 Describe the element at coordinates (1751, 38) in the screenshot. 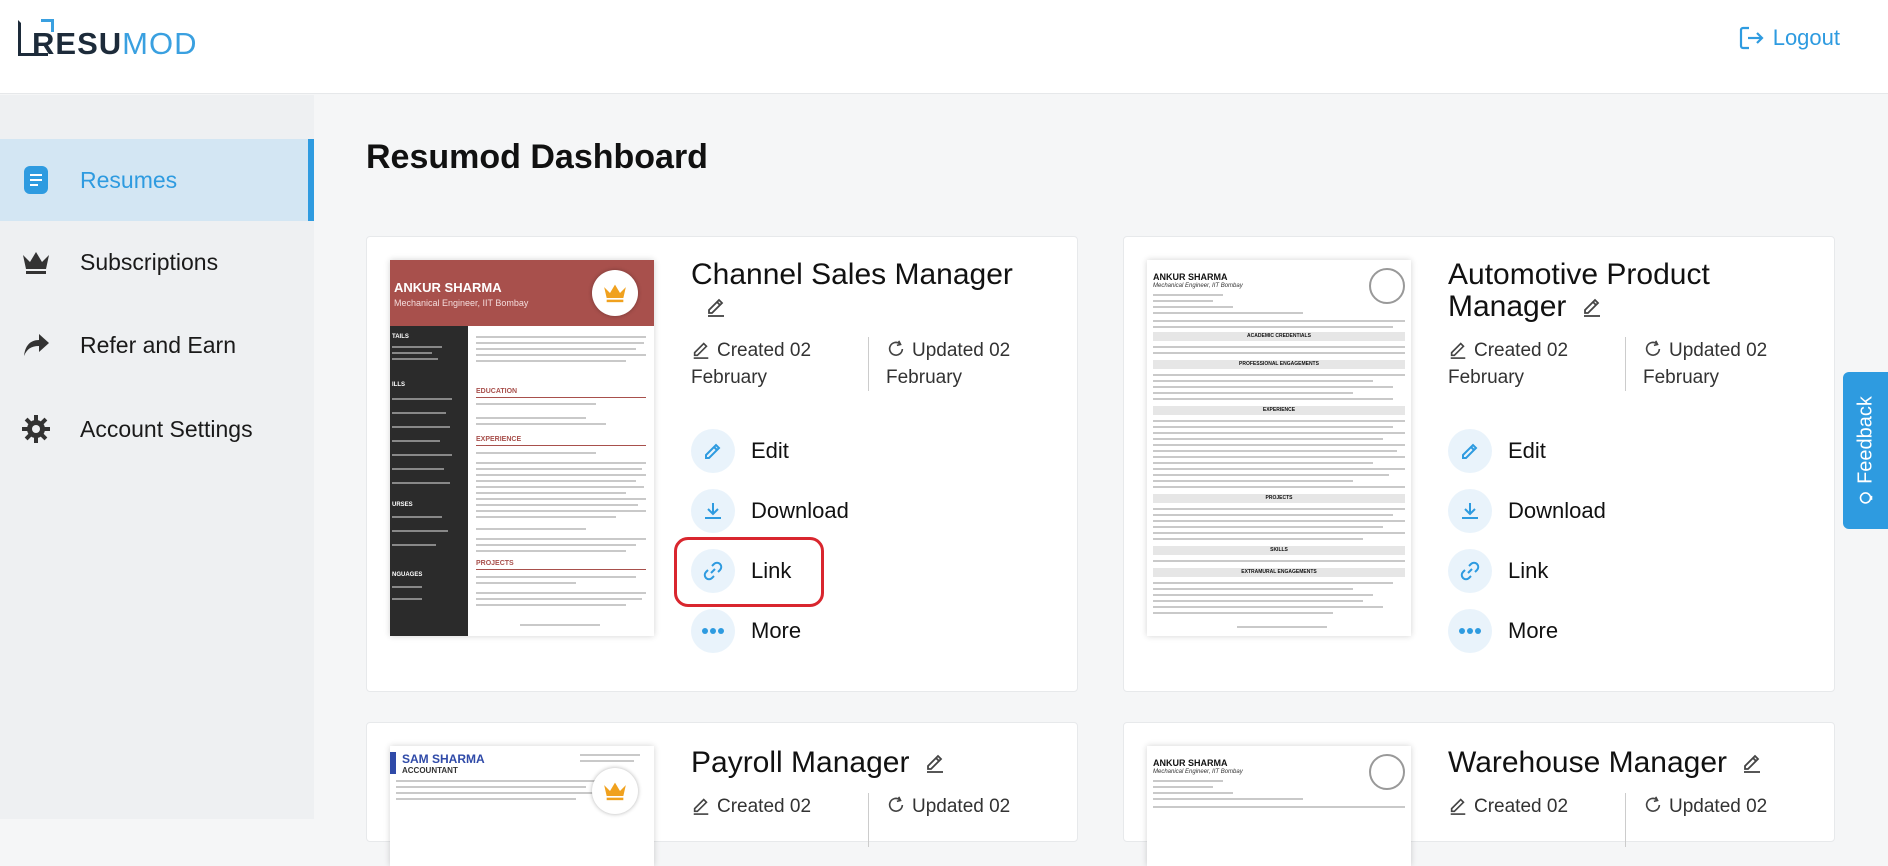

I see `logout-icon` at that location.